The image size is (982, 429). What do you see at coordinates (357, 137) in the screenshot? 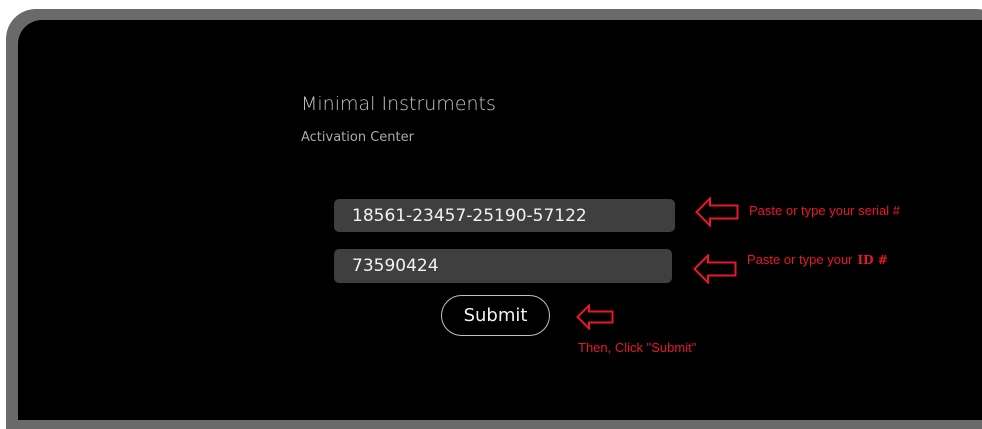
I see `app-subtitle: Activation Center` at bounding box center [357, 137].